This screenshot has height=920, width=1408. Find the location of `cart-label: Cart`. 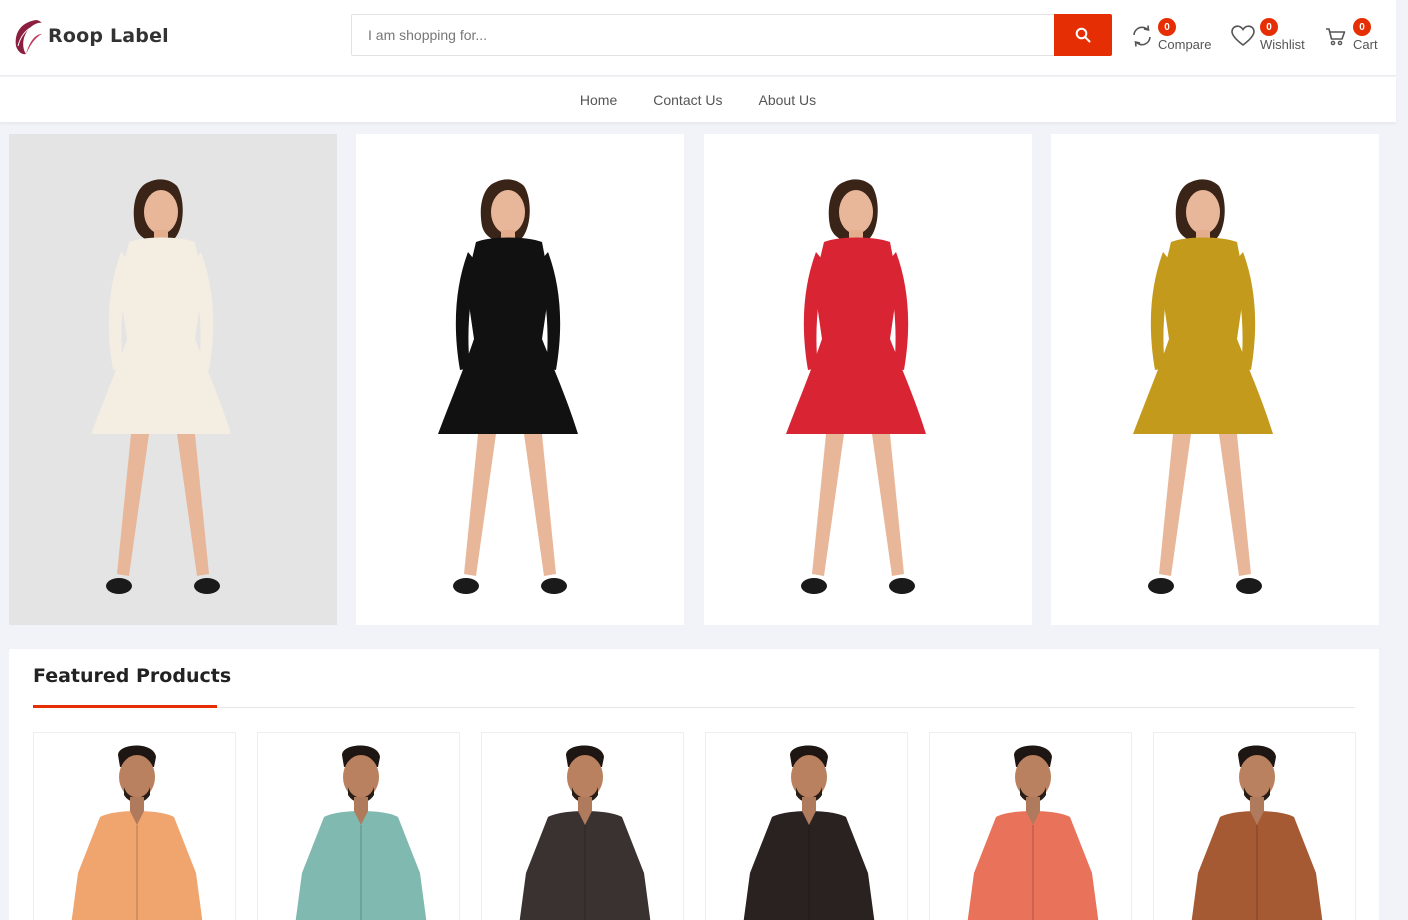

cart-label: Cart is located at coordinates (1365, 44).